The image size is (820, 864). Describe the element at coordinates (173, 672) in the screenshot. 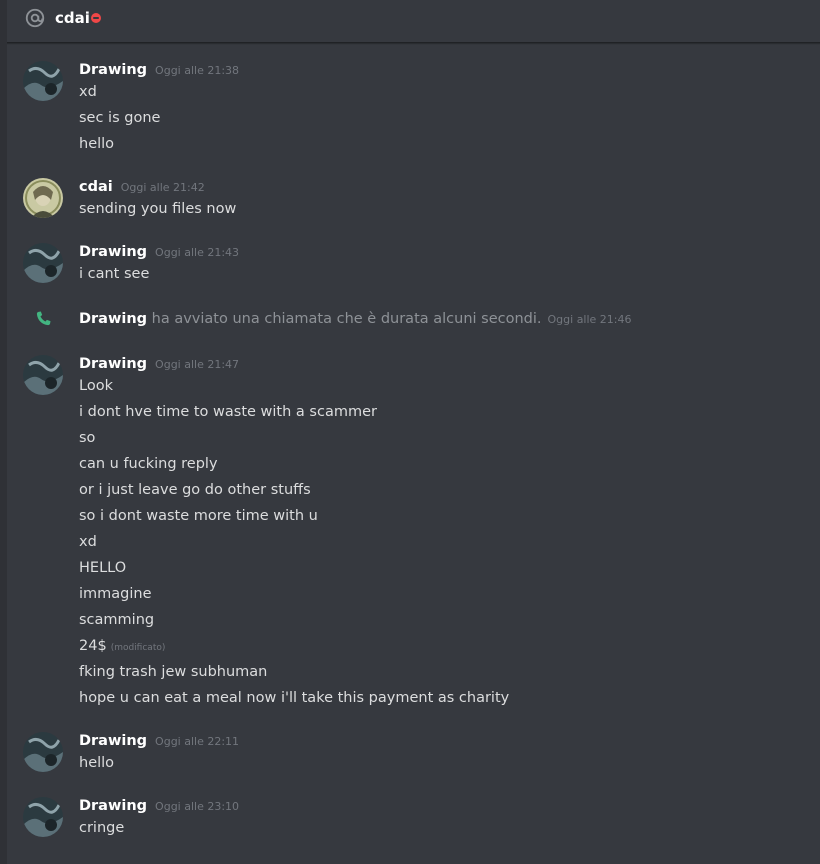

I see `message-line: fking trash jew subhuman` at that location.